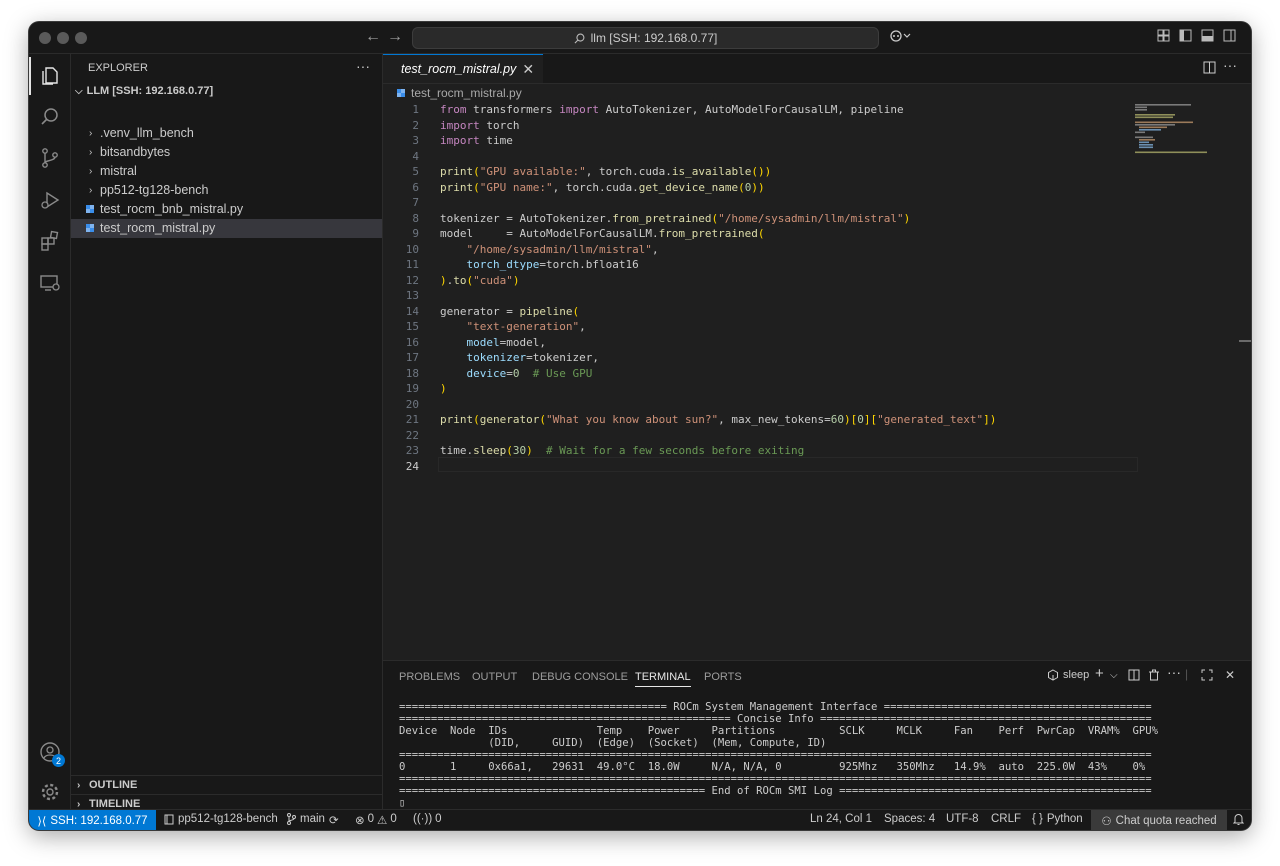  I want to click on git-branch-indicator: main, so click(305, 819).